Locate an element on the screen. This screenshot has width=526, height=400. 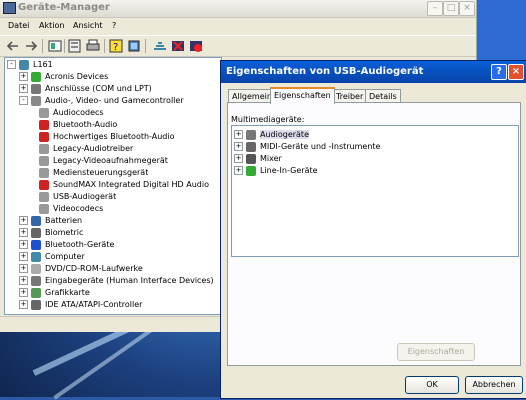
tree-item: Hochwertiges Bluetooth-Audio is located at coordinates (107, 137).